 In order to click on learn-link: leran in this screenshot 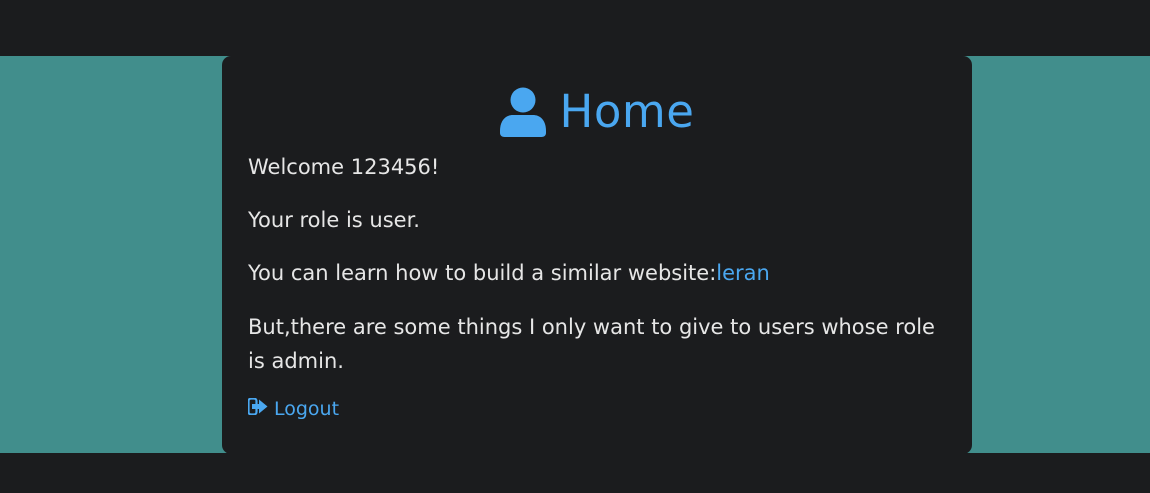, I will do `click(743, 273)`.